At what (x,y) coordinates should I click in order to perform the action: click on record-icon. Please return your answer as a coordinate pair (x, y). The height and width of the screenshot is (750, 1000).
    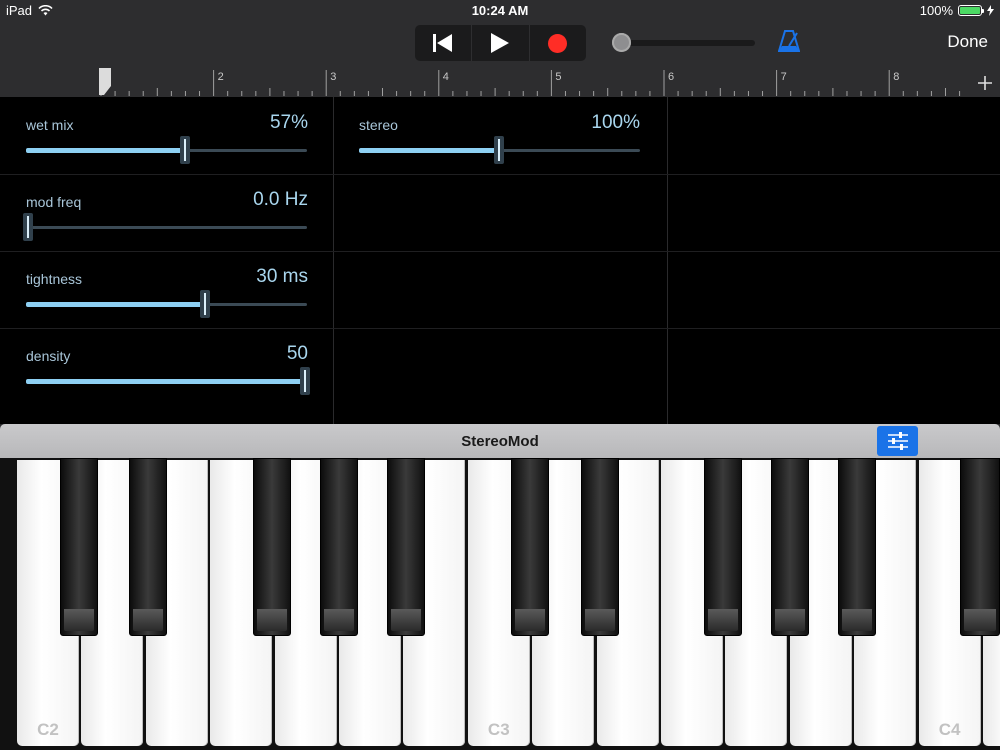
    Looking at the image, I should click on (558, 43).